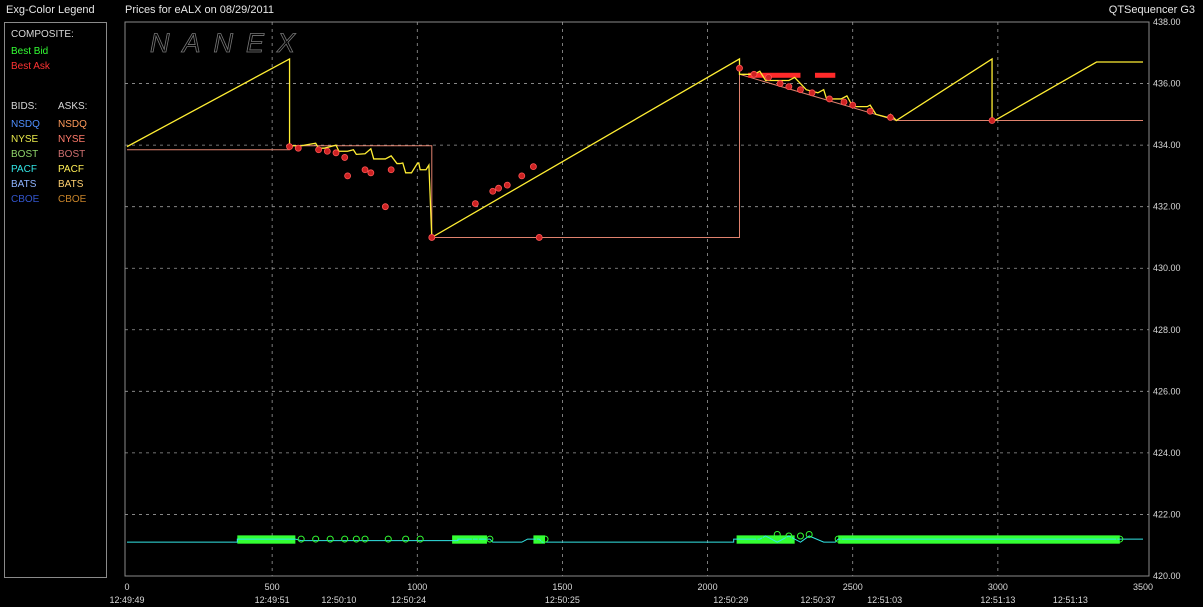 This screenshot has width=1203, height=607. I want to click on x-tick-label: 0, so click(126, 587).